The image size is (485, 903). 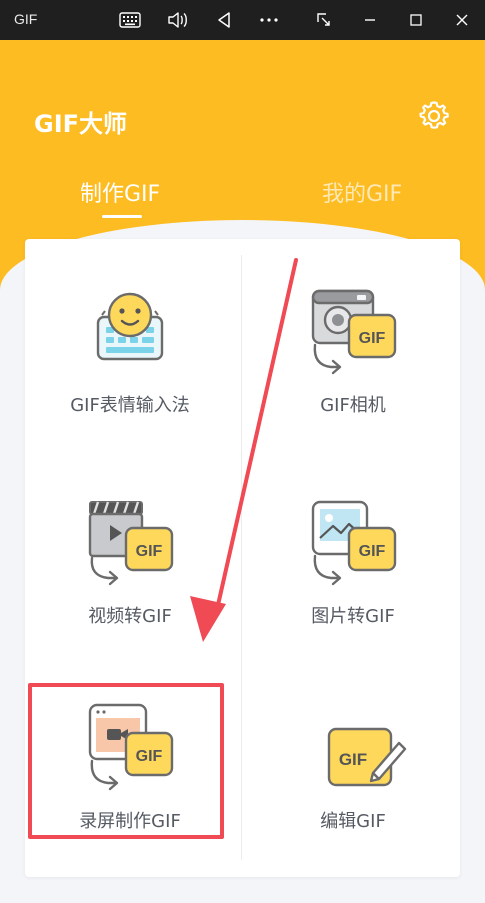 I want to click on volume-icon, so click(x=177, y=20).